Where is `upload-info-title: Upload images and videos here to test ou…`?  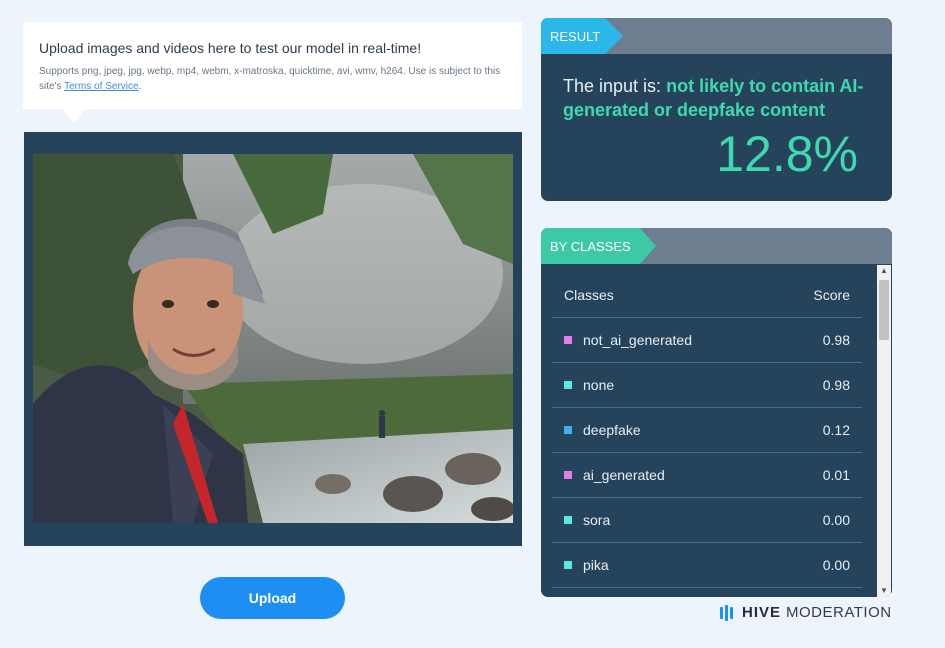 upload-info-title: Upload images and videos here to test ou… is located at coordinates (230, 48).